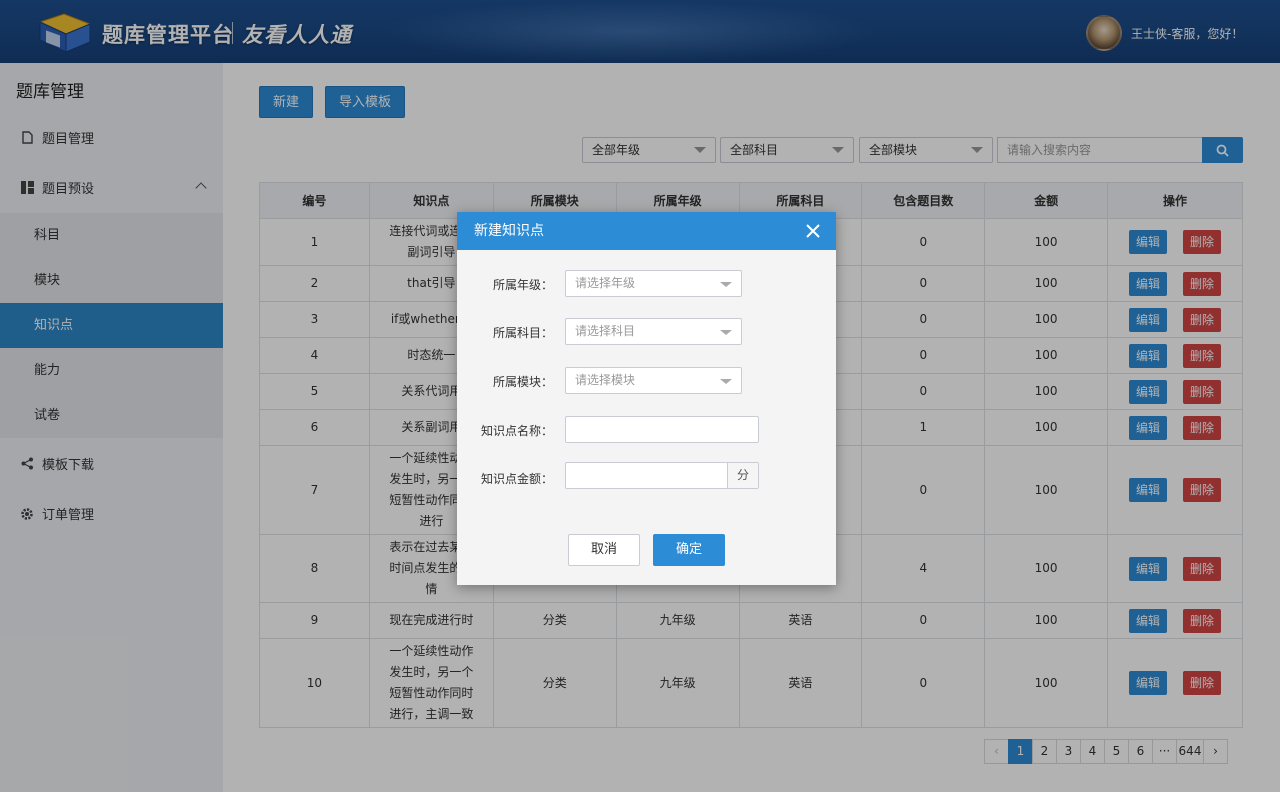 This screenshot has width=1280, height=792. What do you see at coordinates (522, 285) in the screenshot?
I see `grade-label: 所属年级：` at bounding box center [522, 285].